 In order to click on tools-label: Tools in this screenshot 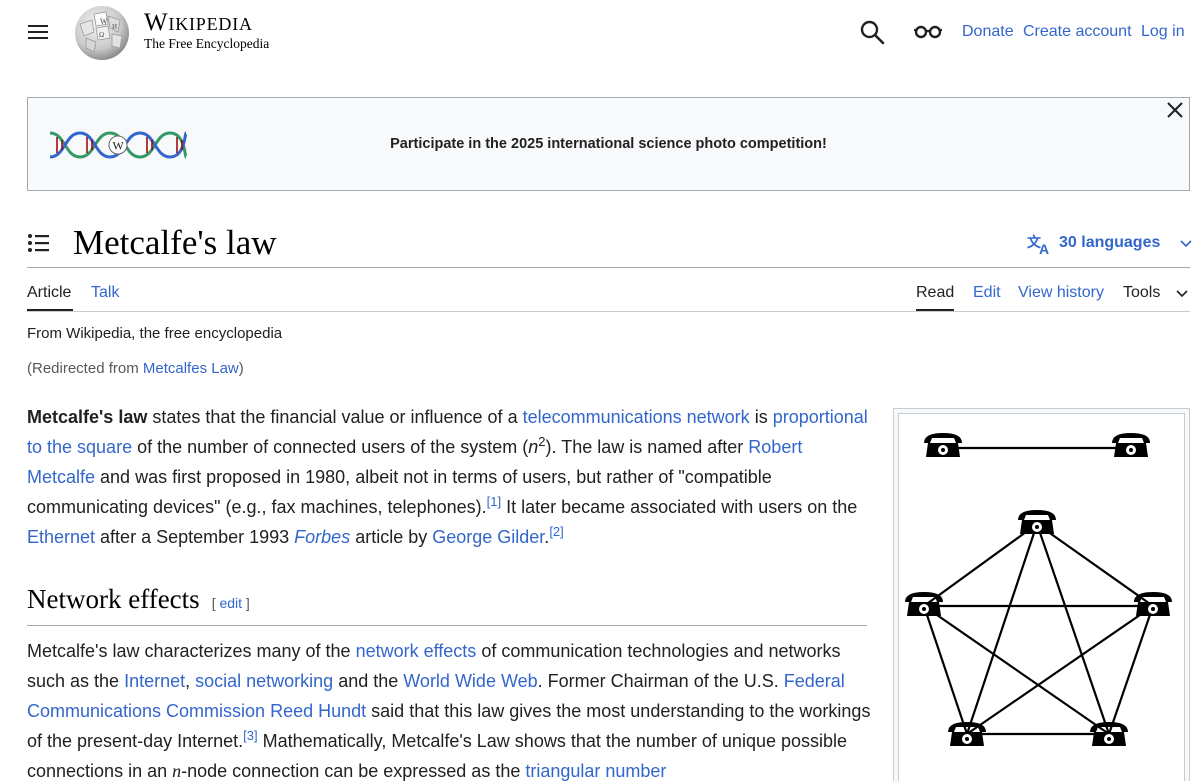, I will do `click(1142, 292)`.